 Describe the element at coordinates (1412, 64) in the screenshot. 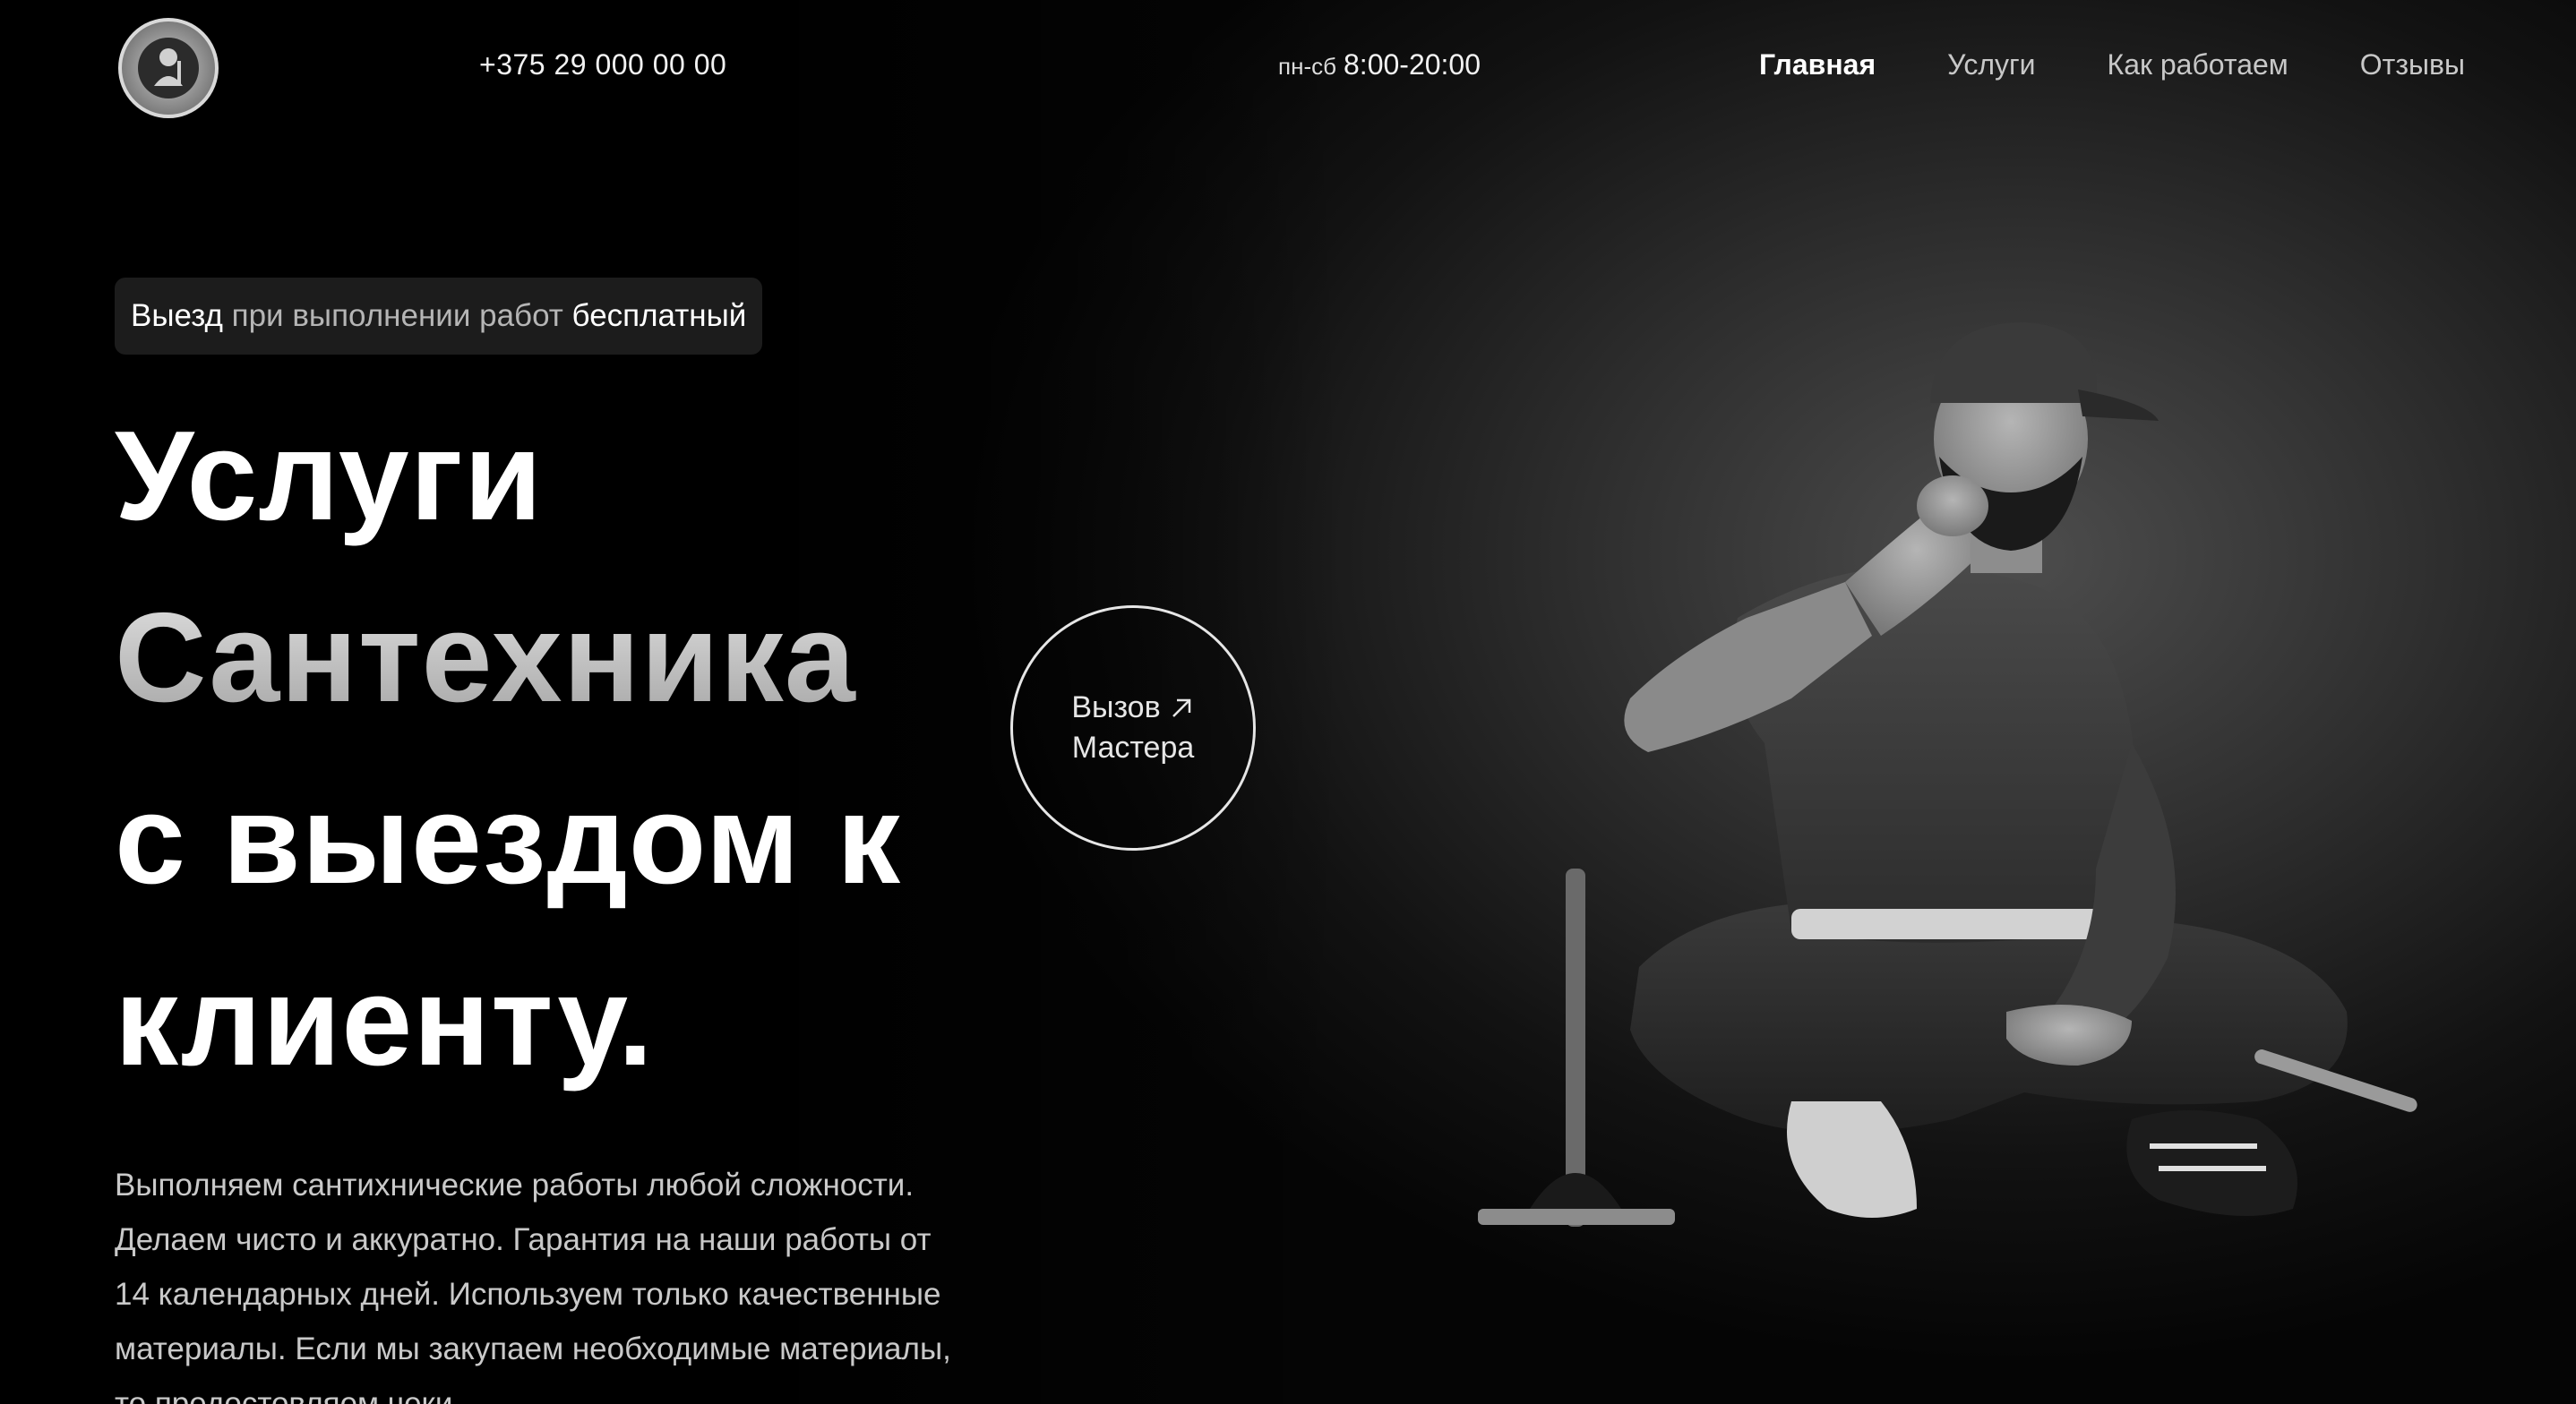

I see `working-time: 8:00-20:00` at that location.